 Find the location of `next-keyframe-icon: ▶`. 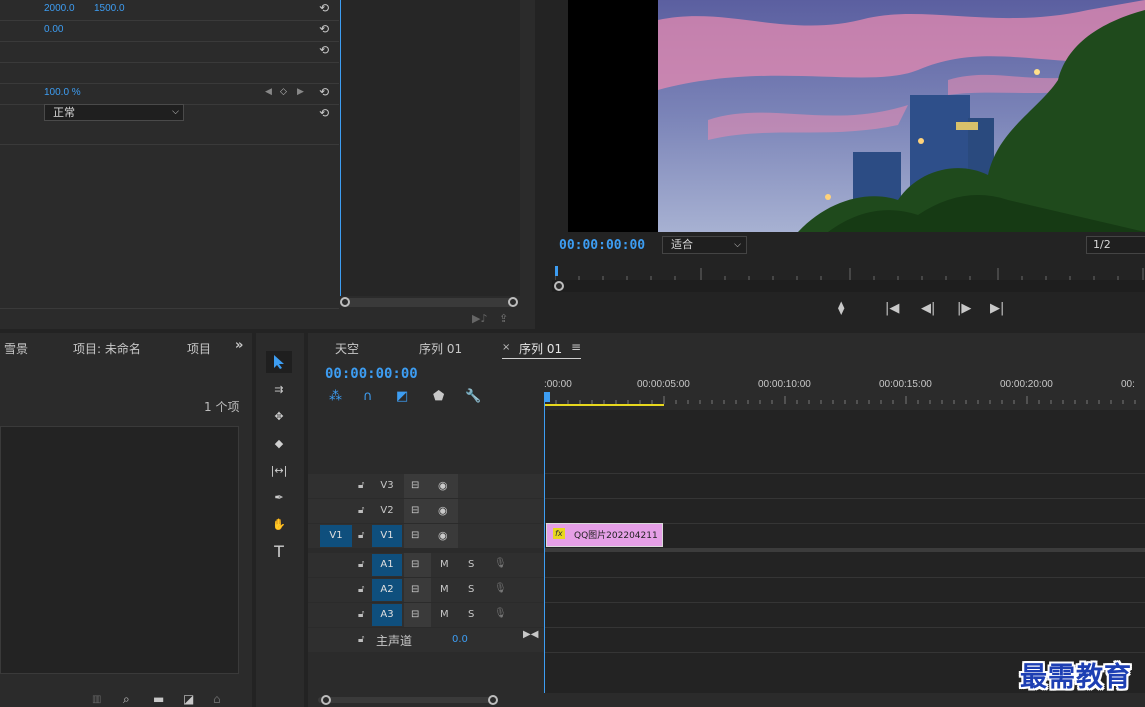

next-keyframe-icon: ▶ is located at coordinates (300, 92).